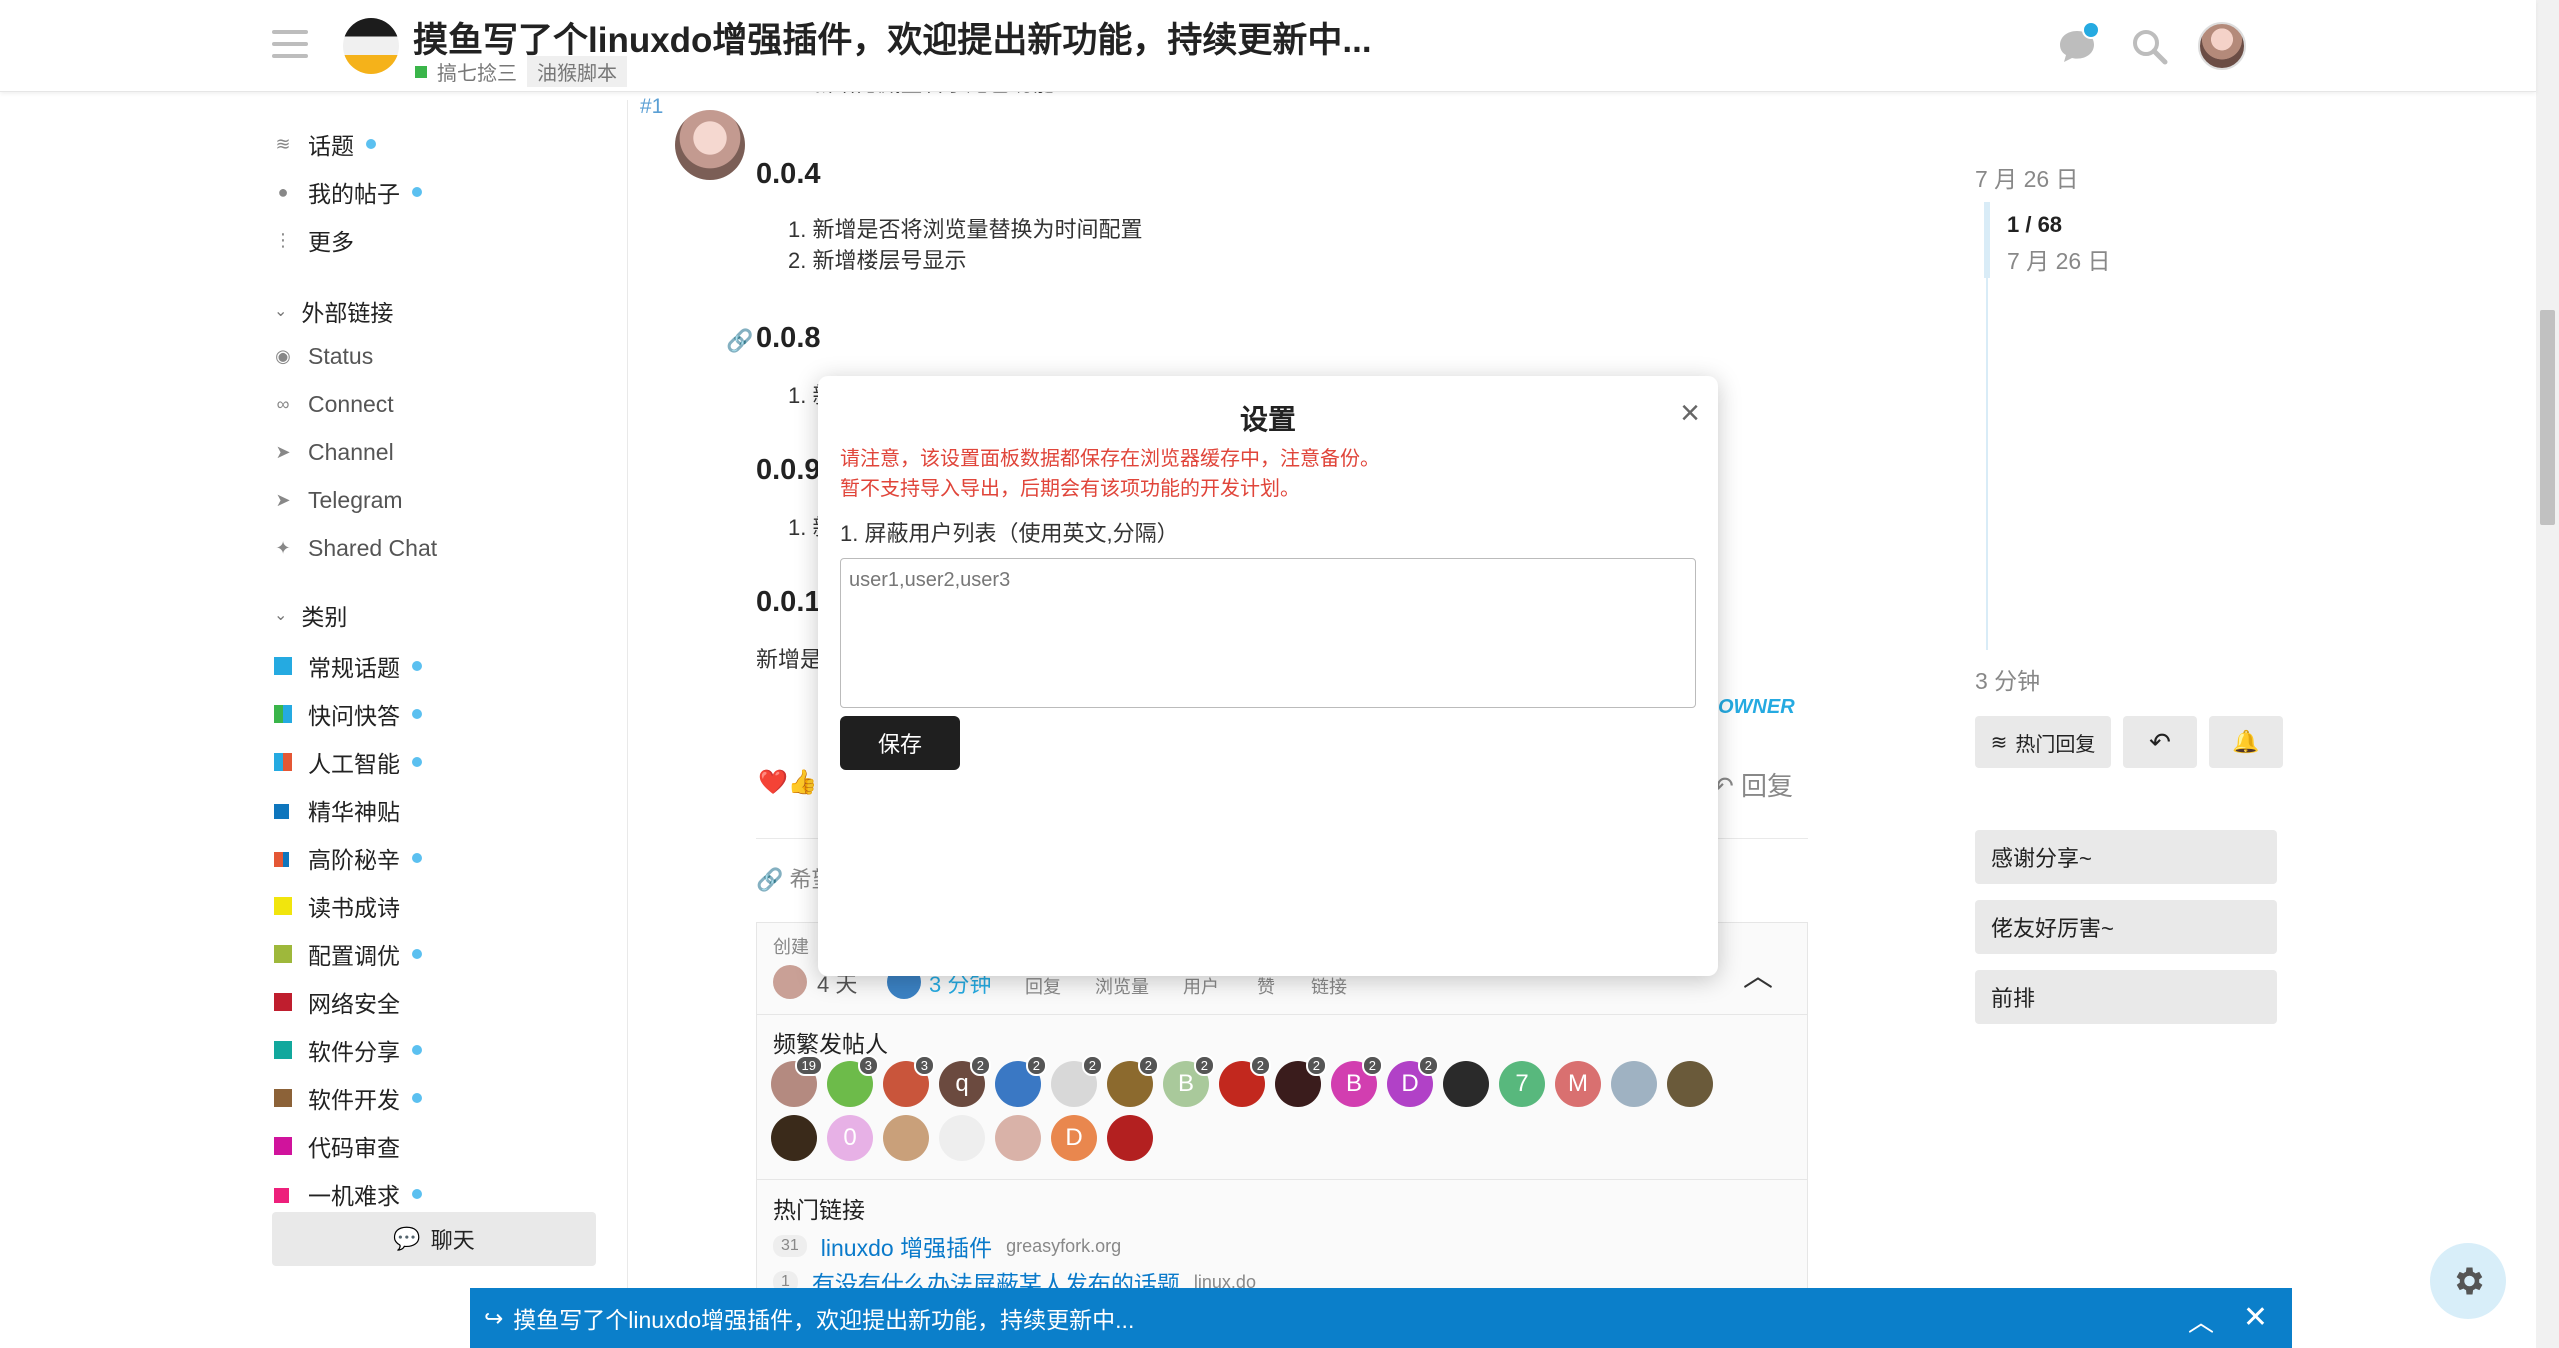 This screenshot has width=2559, height=1348. Describe the element at coordinates (314, 240) in the screenshot. I see `sidebar-item-more: ⋮ 更多` at that location.